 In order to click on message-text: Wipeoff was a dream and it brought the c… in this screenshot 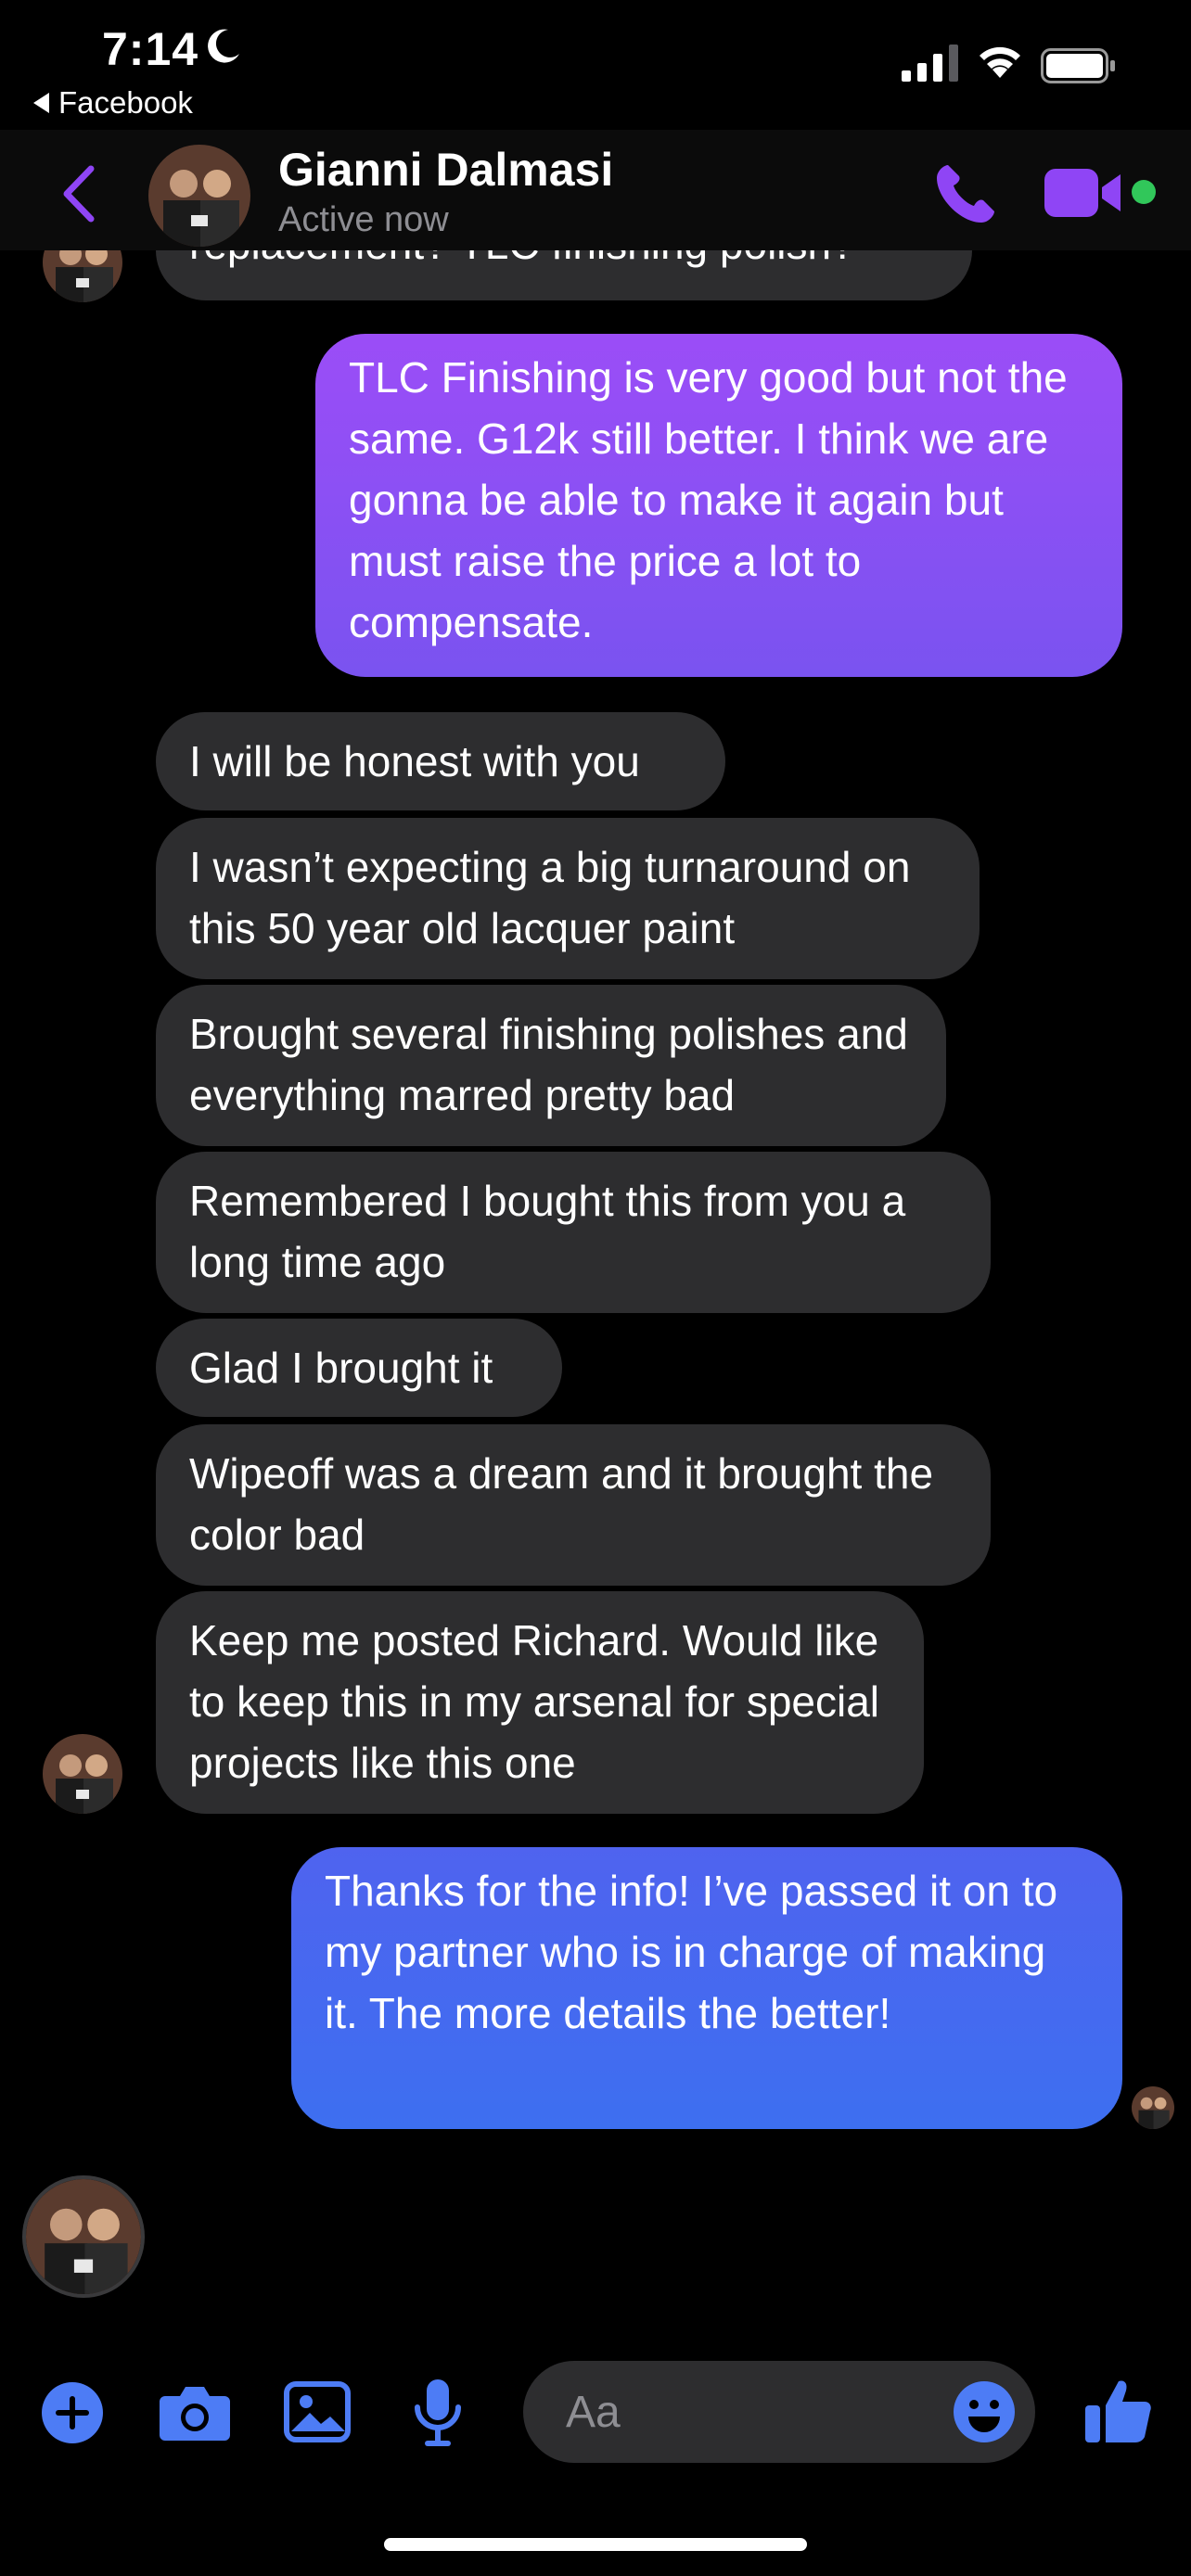, I will do `click(561, 1504)`.